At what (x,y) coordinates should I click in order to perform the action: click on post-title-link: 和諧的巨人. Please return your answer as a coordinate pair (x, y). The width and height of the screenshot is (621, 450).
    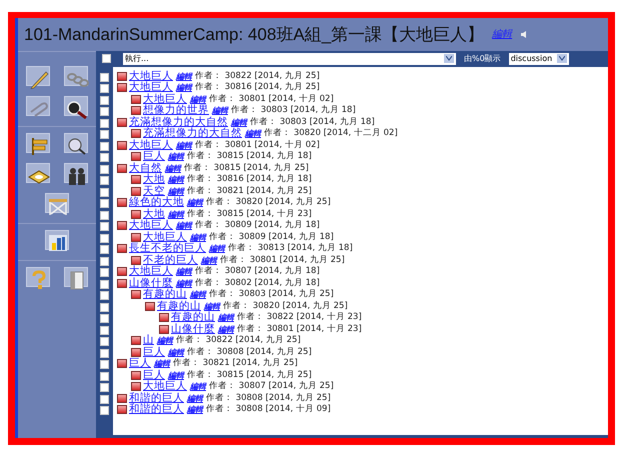
    Looking at the image, I should click on (156, 398).